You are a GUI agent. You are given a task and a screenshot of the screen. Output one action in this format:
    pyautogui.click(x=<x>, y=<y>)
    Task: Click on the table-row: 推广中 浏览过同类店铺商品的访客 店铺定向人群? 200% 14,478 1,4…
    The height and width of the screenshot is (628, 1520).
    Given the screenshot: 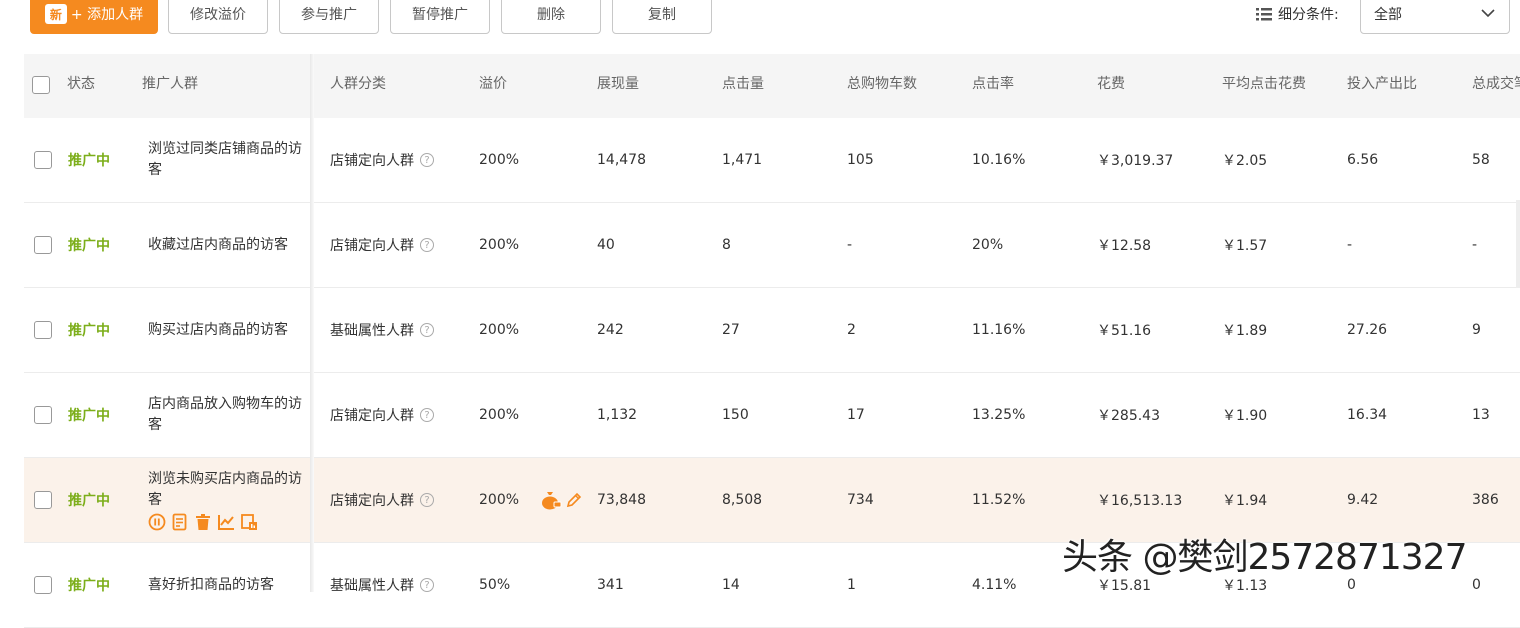 What is the action you would take?
    pyautogui.click(x=772, y=160)
    